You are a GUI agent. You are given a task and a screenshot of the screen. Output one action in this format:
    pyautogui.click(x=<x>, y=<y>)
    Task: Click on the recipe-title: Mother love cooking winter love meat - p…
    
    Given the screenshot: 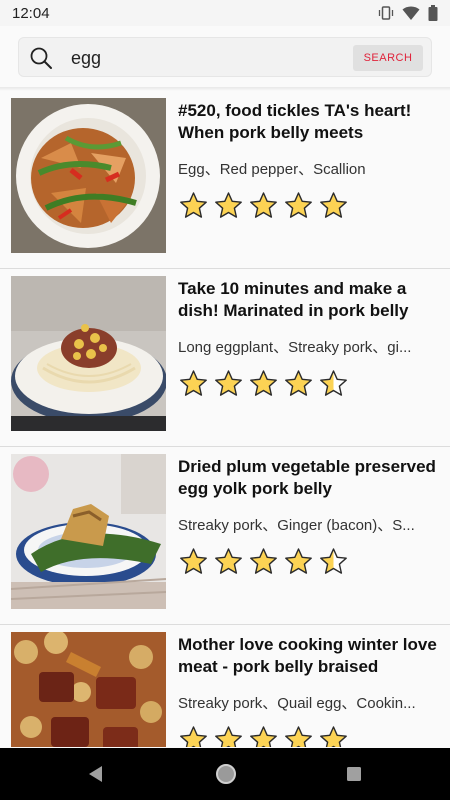 What is the action you would take?
    pyautogui.click(x=307, y=655)
    